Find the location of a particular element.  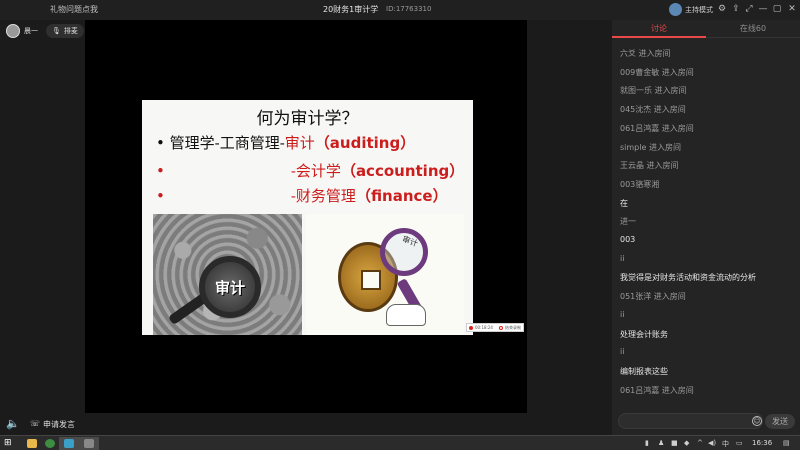

usb-icon: ▮ is located at coordinates (647, 443).